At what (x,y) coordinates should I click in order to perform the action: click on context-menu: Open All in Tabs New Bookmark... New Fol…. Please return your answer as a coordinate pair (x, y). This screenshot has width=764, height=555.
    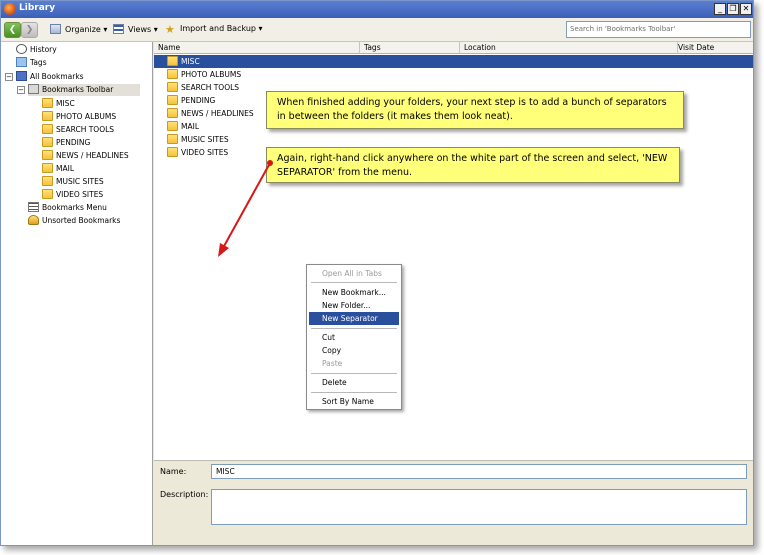
    Looking at the image, I should click on (354, 337).